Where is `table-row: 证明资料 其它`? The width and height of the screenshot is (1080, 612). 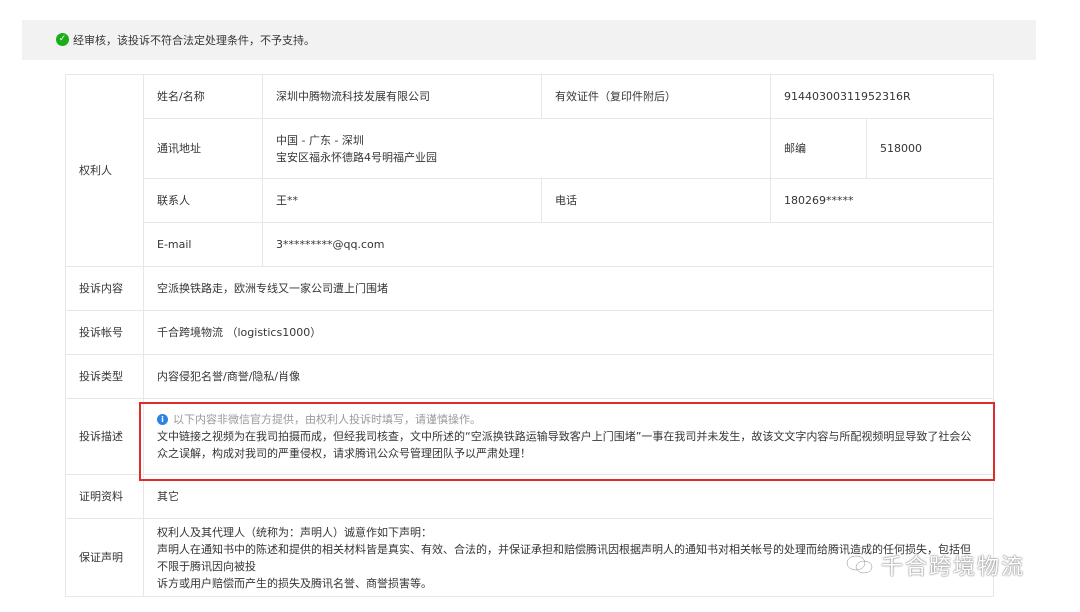 table-row: 证明资料 其它 is located at coordinates (529, 496).